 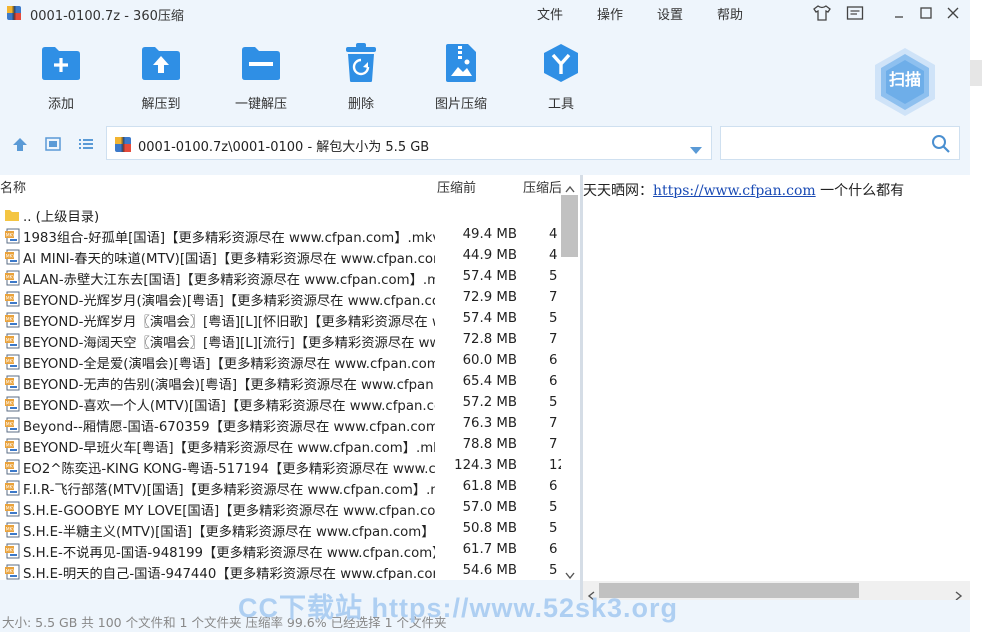 I want to click on preview-text: 天天晒网：https://www.cfpan.com 一个什么都有, so click(x=743, y=190).